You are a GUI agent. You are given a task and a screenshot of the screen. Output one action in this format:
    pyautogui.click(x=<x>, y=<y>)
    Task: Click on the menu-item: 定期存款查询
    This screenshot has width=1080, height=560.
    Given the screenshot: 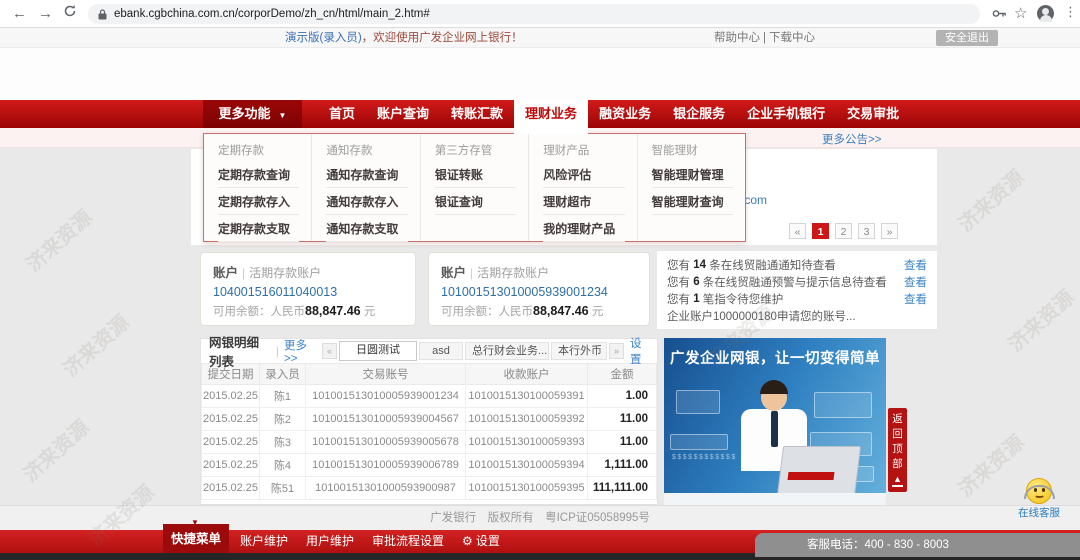 What is the action you would take?
    pyautogui.click(x=259, y=174)
    